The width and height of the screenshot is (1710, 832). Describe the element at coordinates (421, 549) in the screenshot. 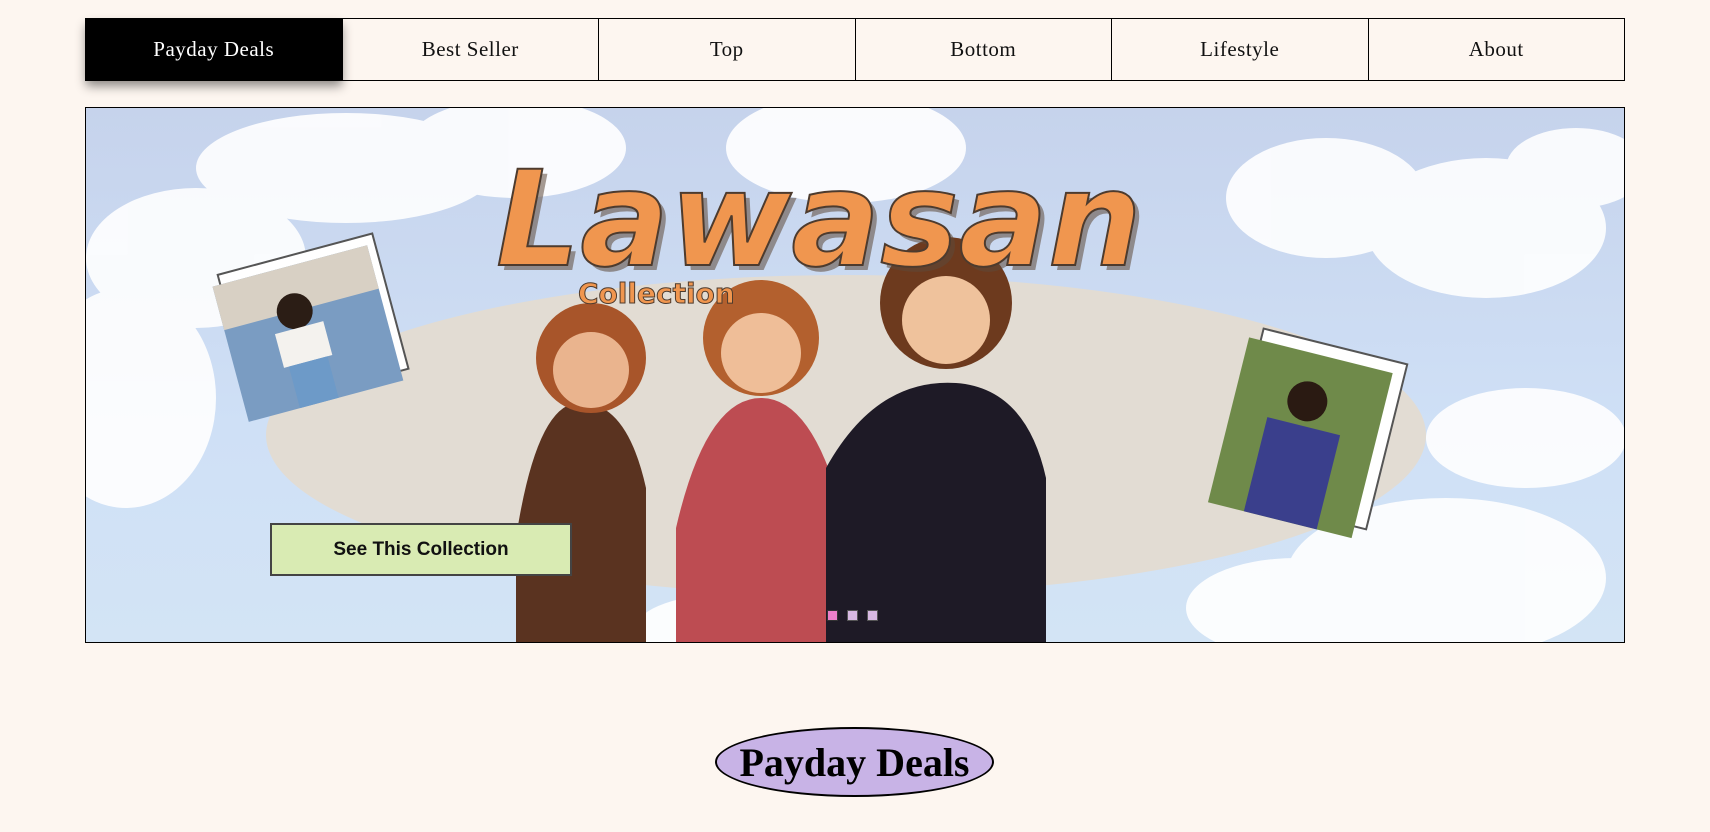

I see `see-collection-button: See This Collection` at that location.